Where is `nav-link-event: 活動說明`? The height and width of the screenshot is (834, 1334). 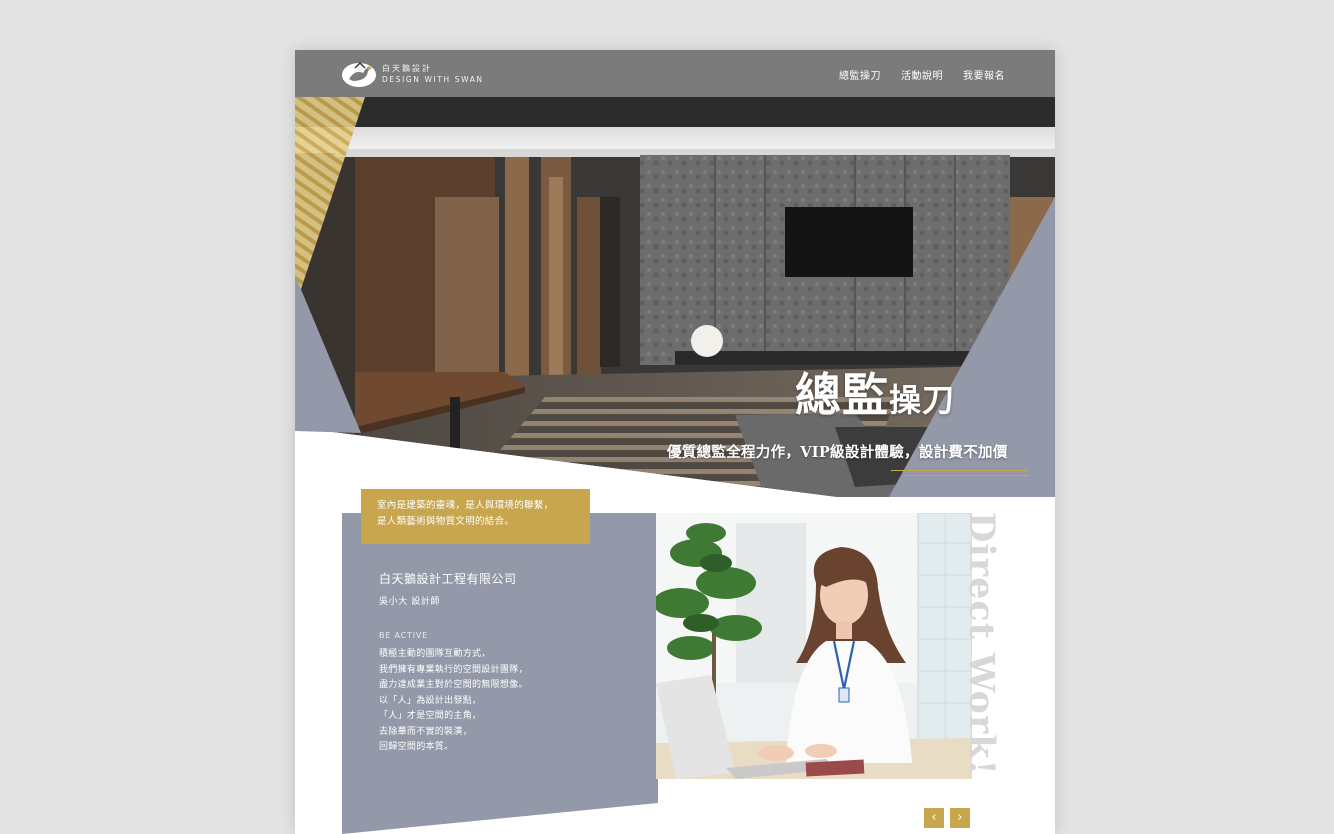
nav-link-event: 活動說明 is located at coordinates (922, 74).